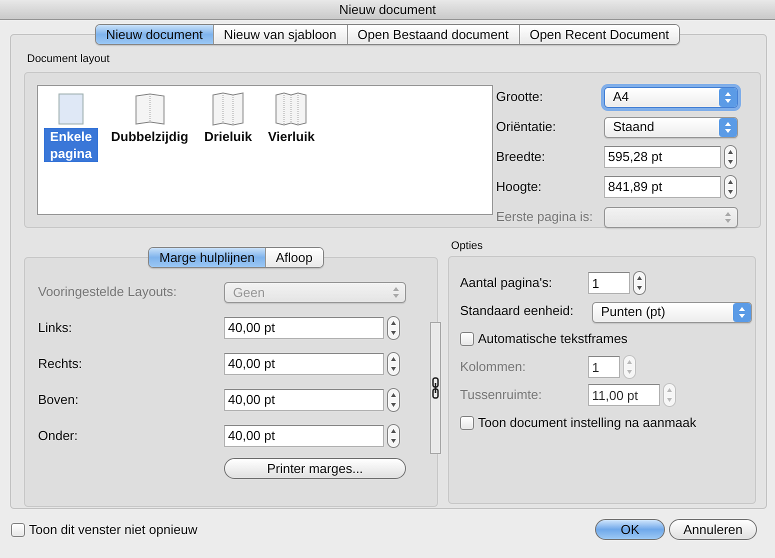  What do you see at coordinates (526, 127) in the screenshot?
I see `field-label: Oriëntatie:` at bounding box center [526, 127].